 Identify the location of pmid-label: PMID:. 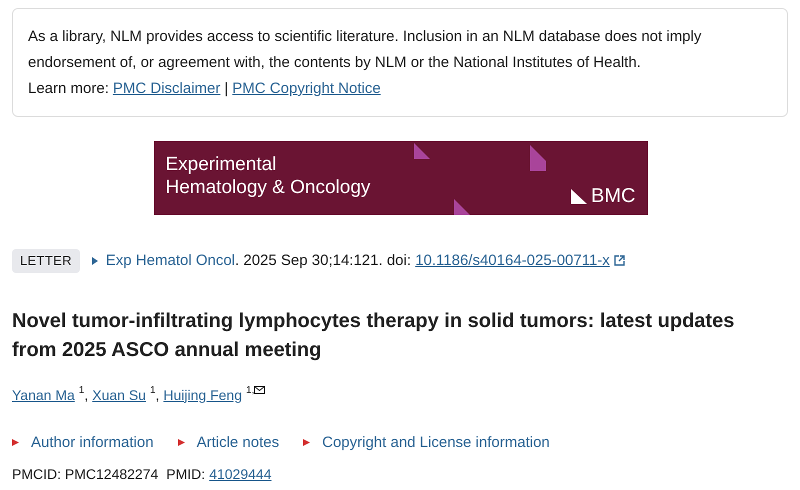
(186, 474).